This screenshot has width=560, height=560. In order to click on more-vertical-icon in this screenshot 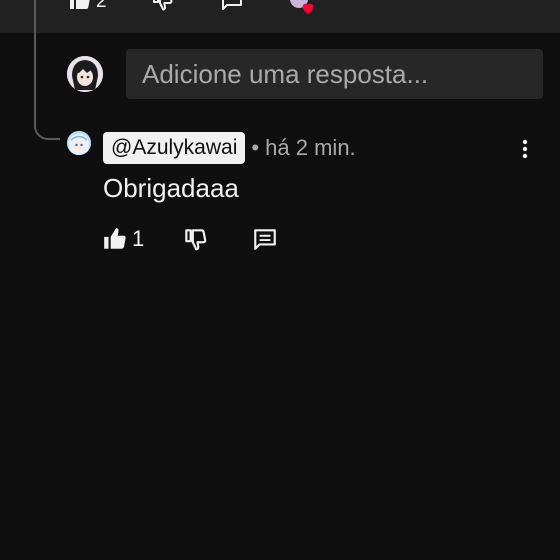, I will do `click(525, 149)`.